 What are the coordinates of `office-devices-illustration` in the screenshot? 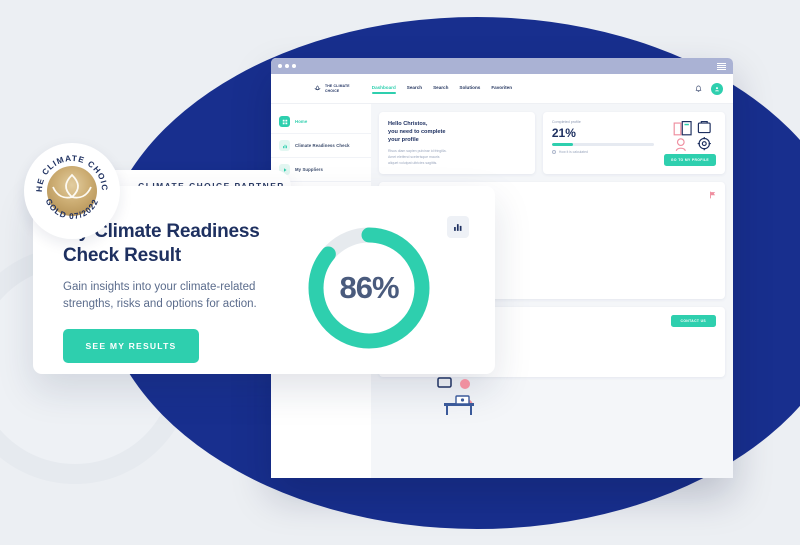 It's located at (692, 136).